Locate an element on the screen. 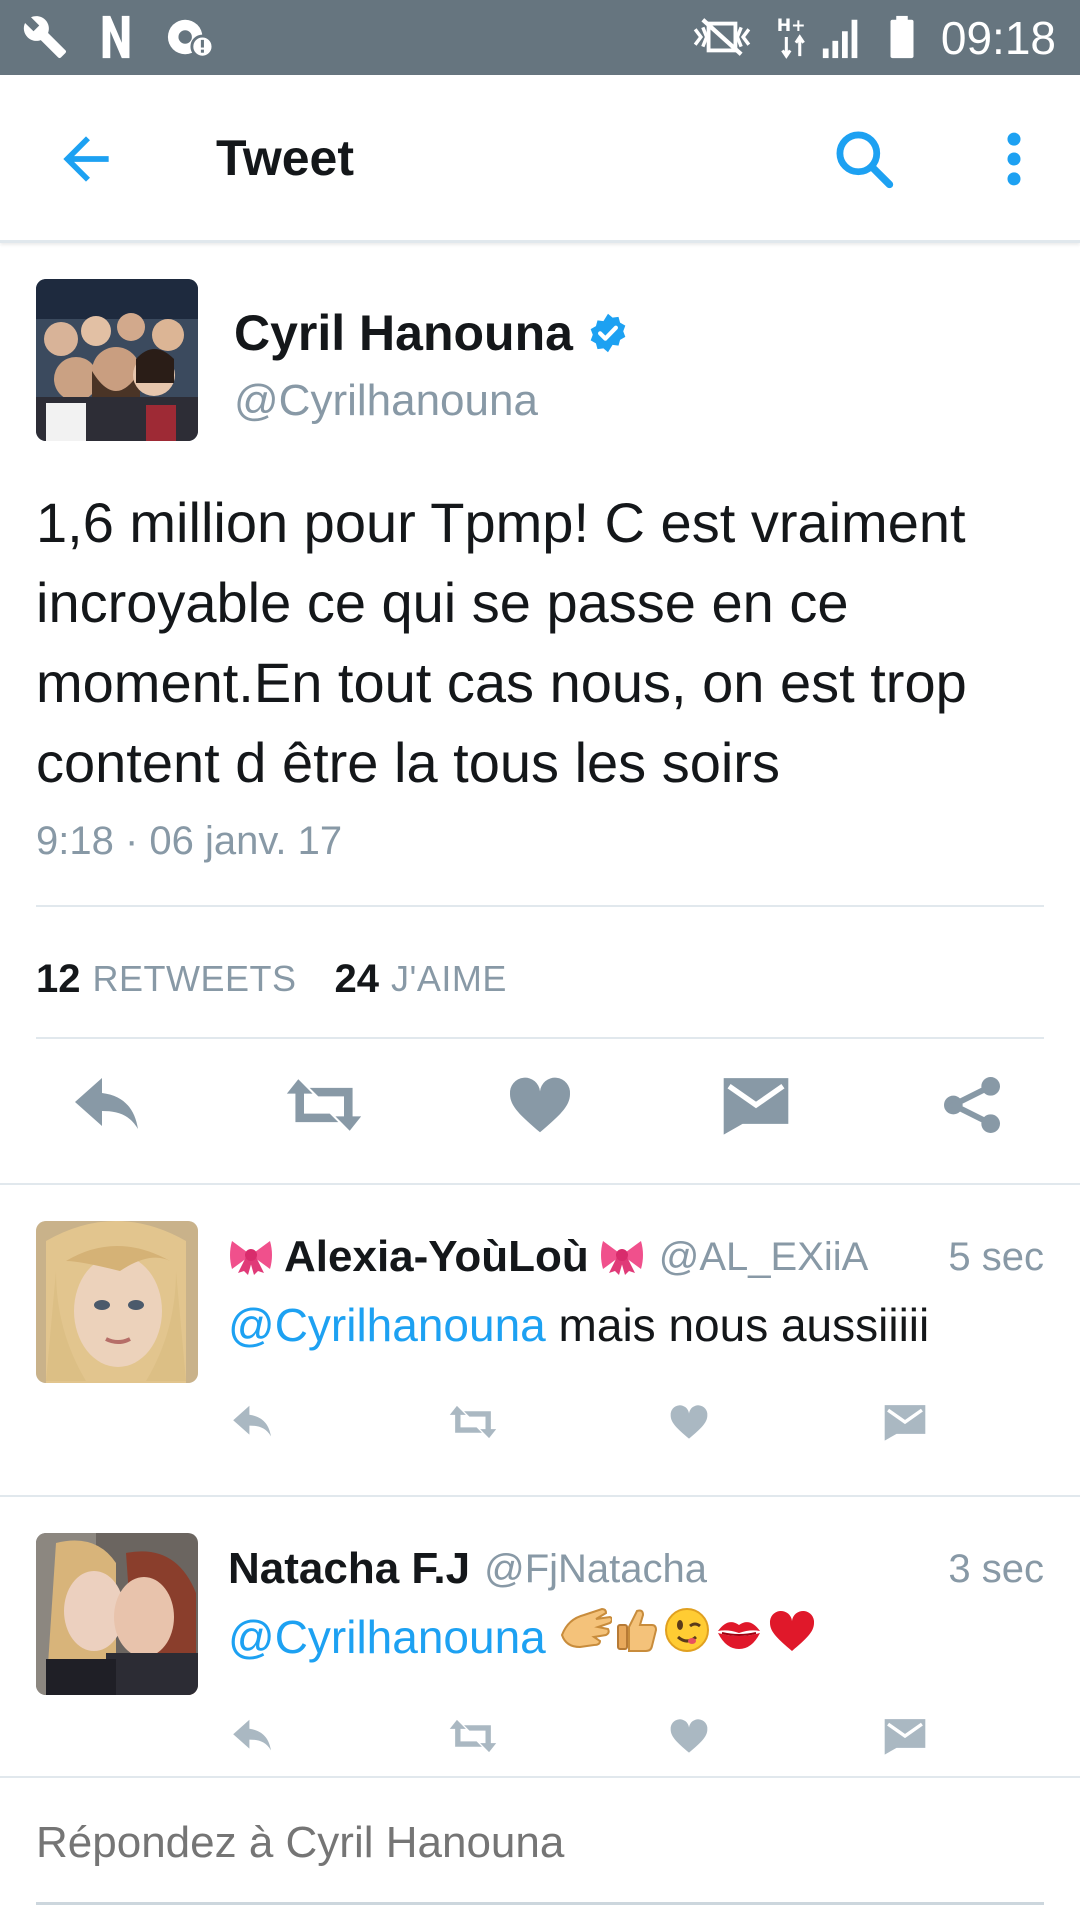 The image size is (1080, 1920). reply-header: Natacha F.J @FjNatacha 3 sec is located at coordinates (638, 1569).